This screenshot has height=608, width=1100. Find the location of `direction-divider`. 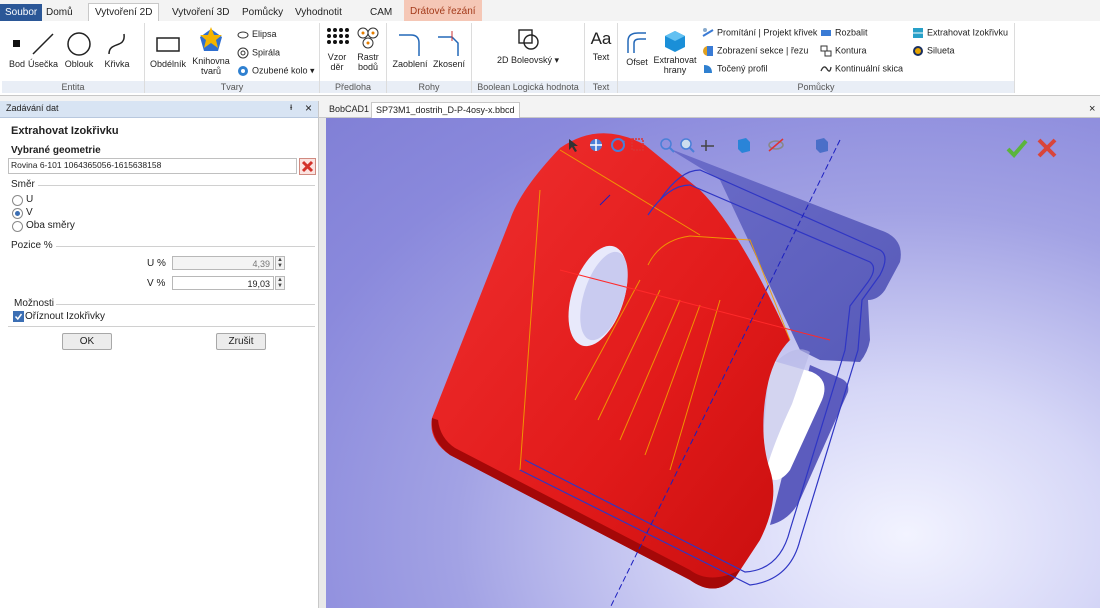

direction-divider is located at coordinates (176, 185).